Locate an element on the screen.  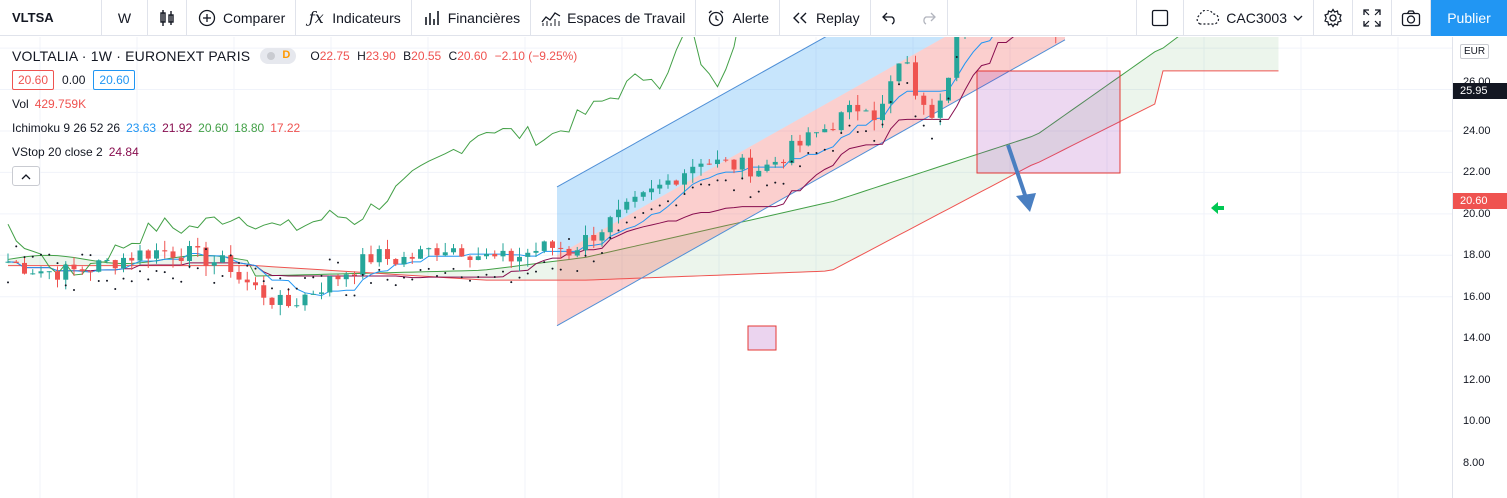
replay-label: Replay is located at coordinates (837, 17).